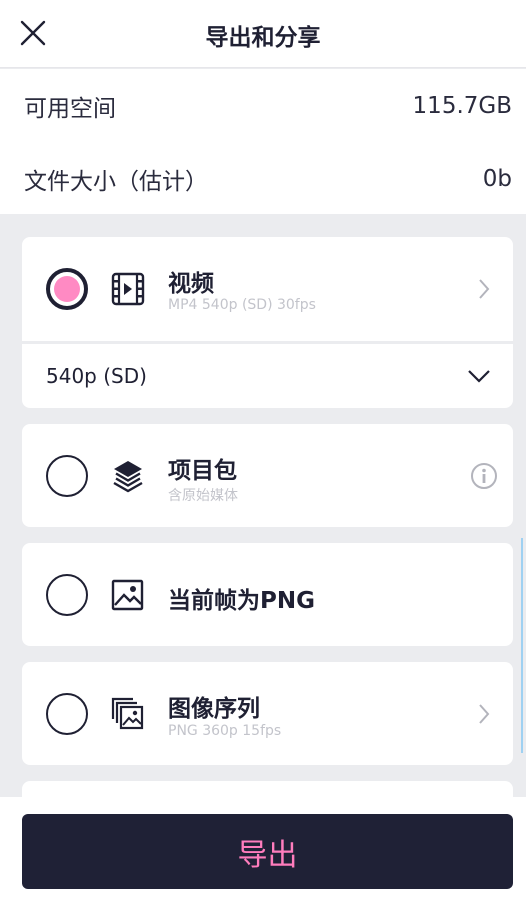  I want to click on export-button: 导出, so click(267, 851).